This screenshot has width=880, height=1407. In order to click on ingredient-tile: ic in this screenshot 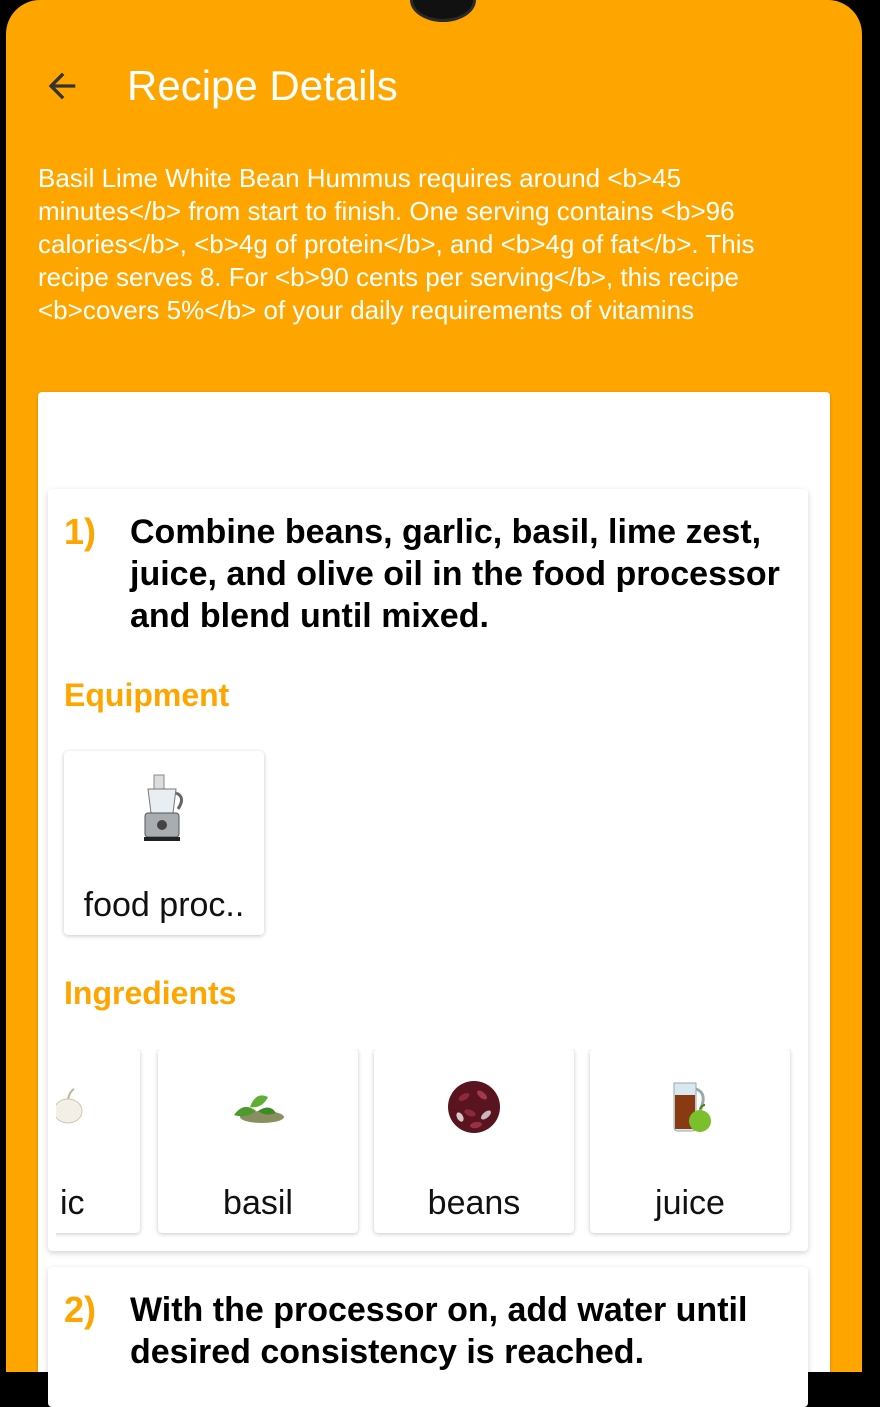, I will do `click(98, 1141)`.